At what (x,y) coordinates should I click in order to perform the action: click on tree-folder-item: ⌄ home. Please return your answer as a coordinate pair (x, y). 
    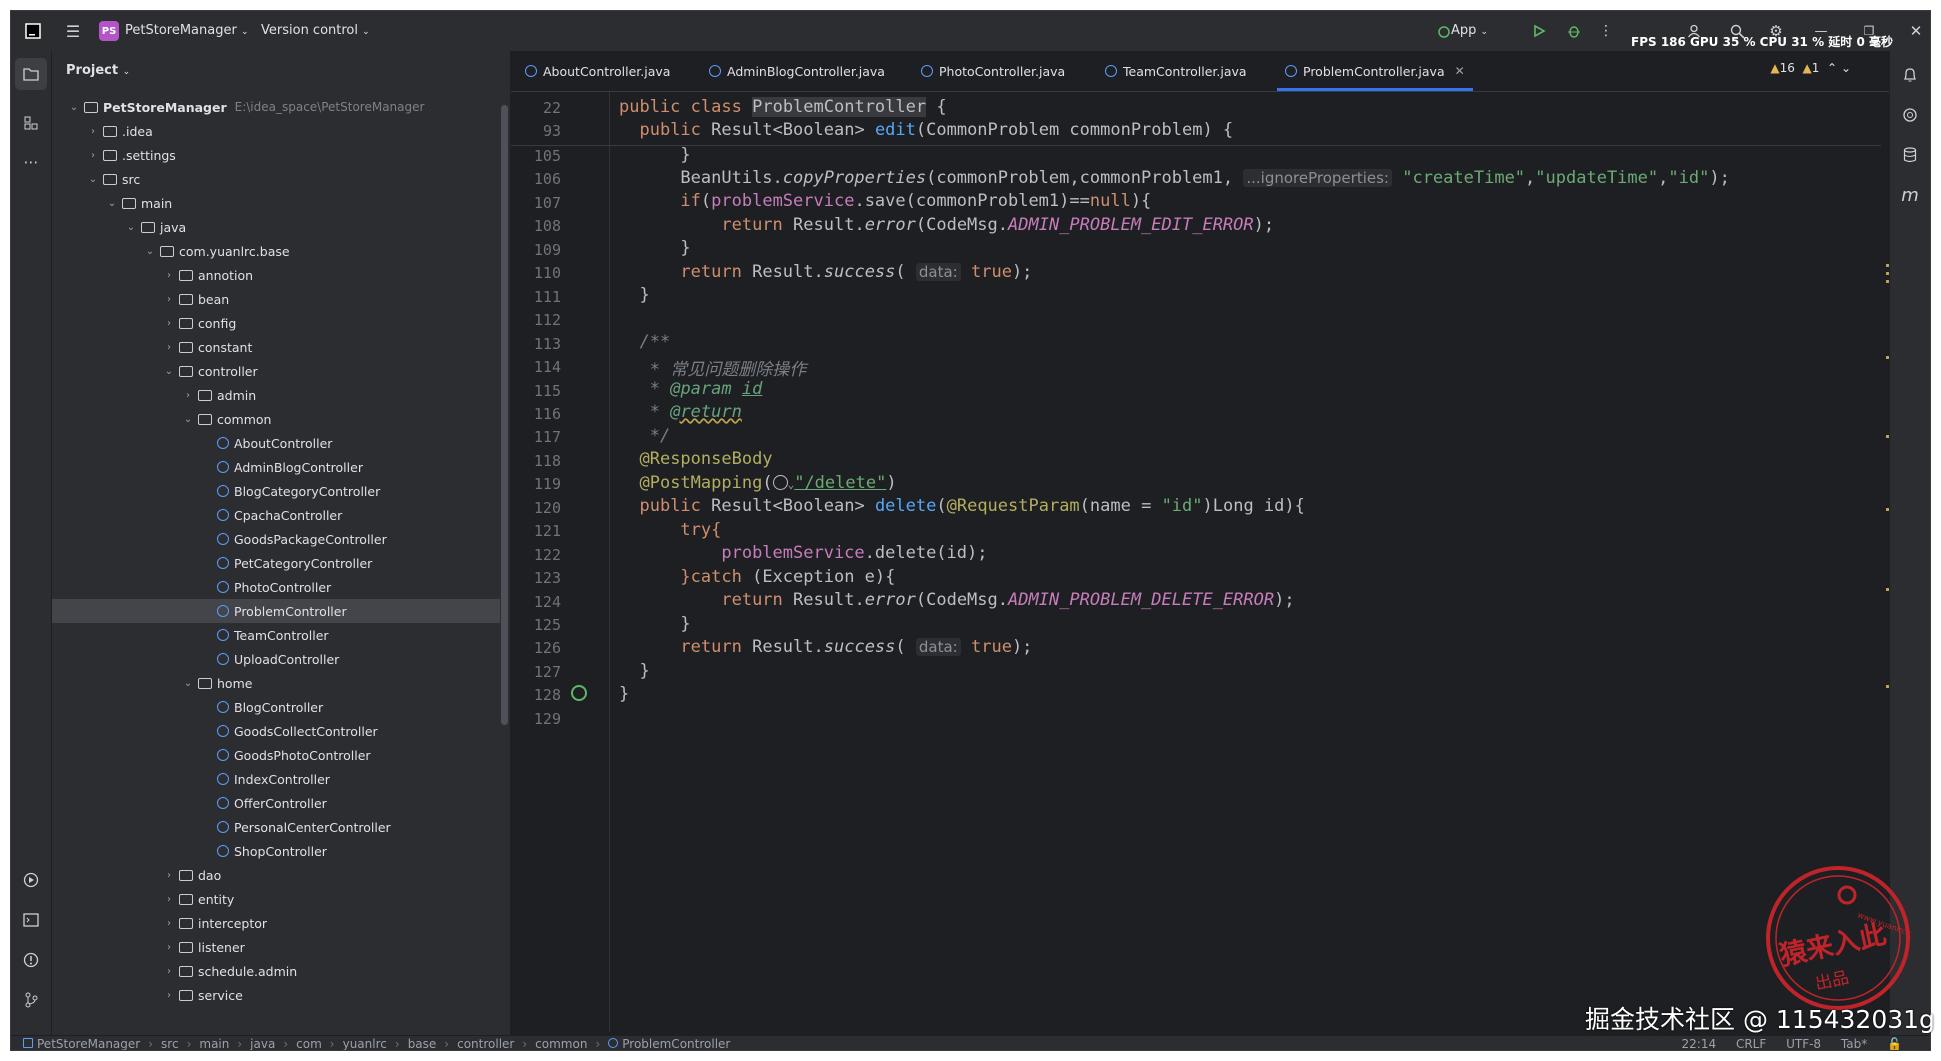
    Looking at the image, I should click on (276, 683).